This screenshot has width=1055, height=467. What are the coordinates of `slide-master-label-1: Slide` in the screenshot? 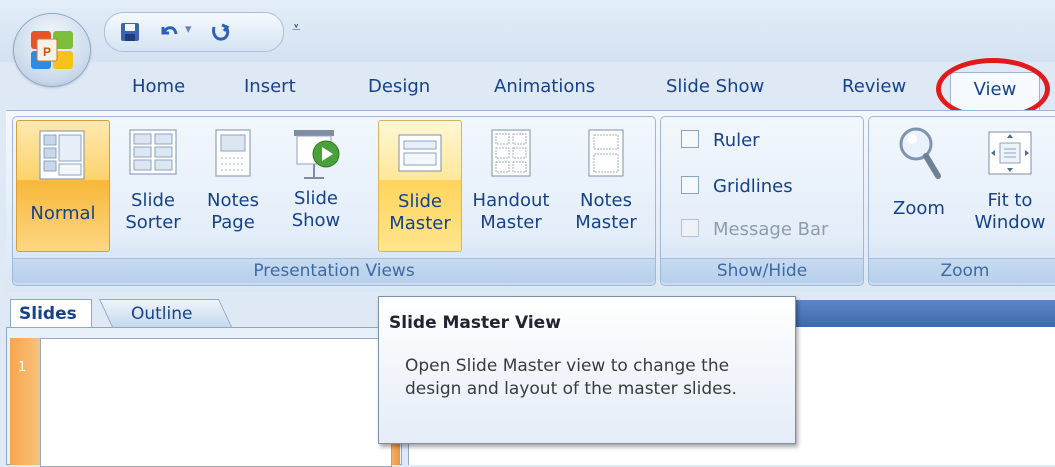 It's located at (420, 201).